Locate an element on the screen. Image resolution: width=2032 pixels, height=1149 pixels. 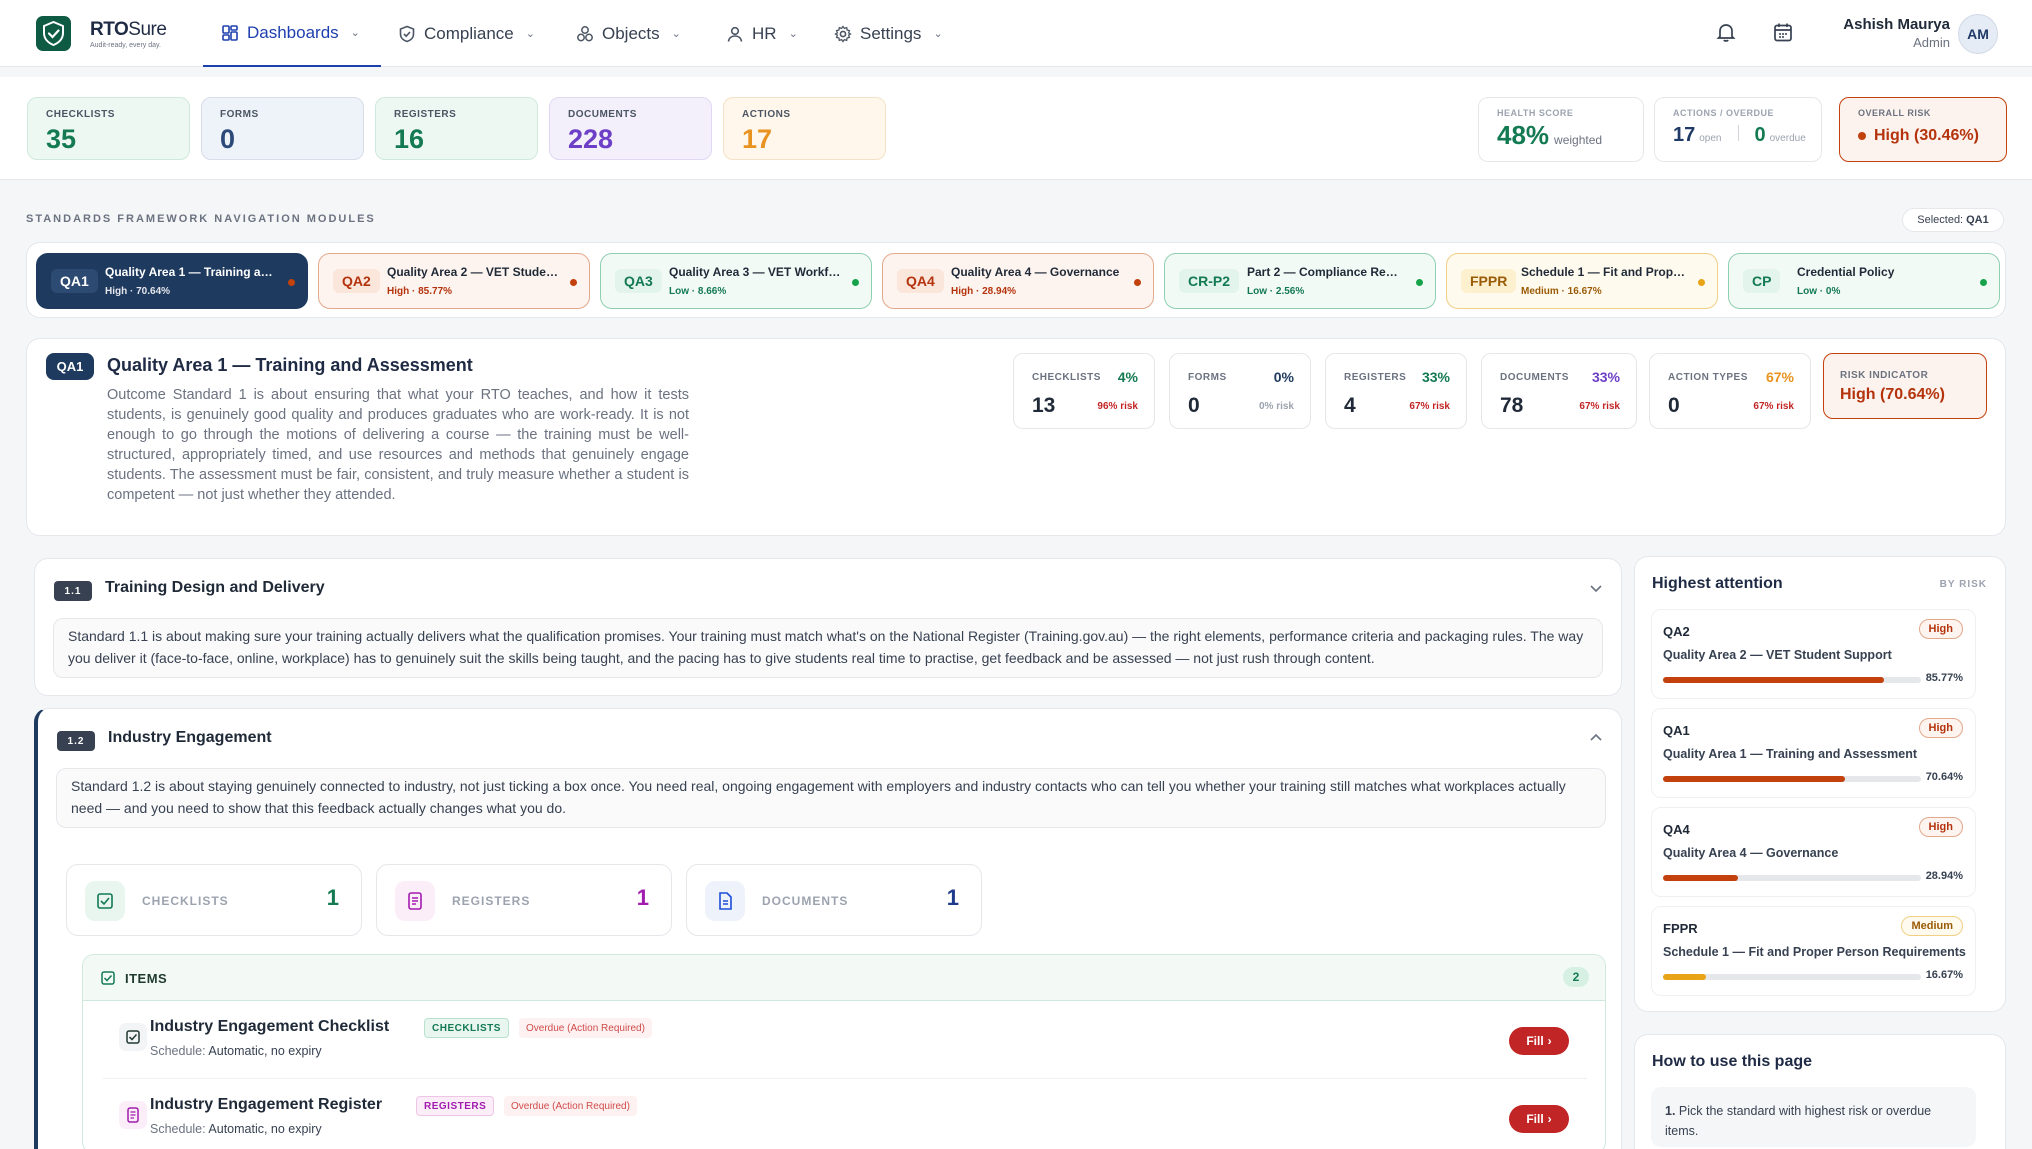
nav-dashboards-label: Dashboards is located at coordinates (293, 32).